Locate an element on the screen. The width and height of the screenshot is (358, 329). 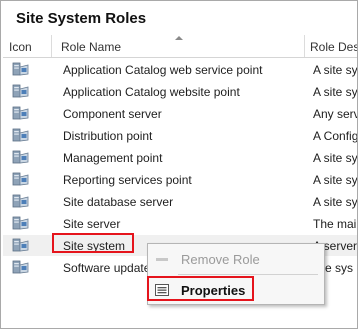
role-name: Site database server is located at coordinates (118, 202).